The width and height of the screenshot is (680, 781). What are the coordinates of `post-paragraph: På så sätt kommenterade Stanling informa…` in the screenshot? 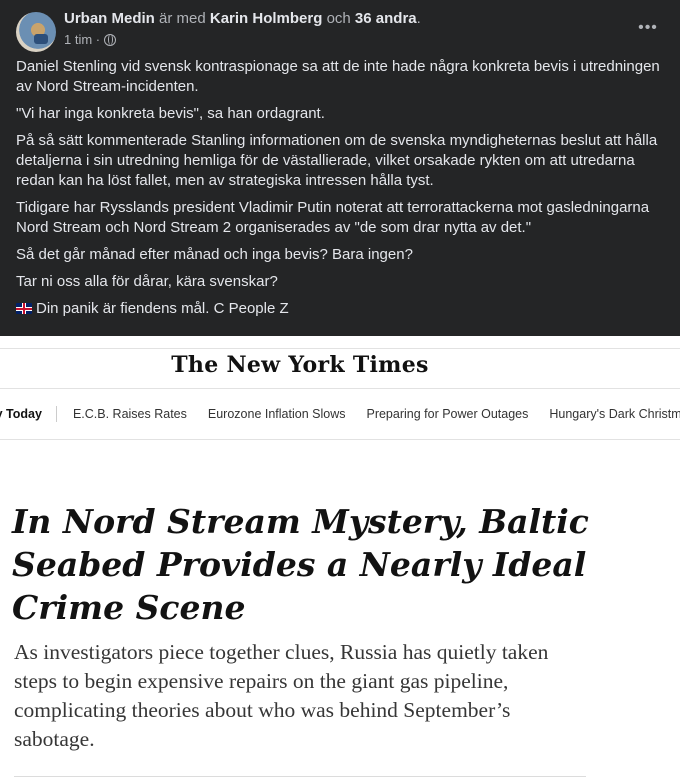 It's located at (337, 160).